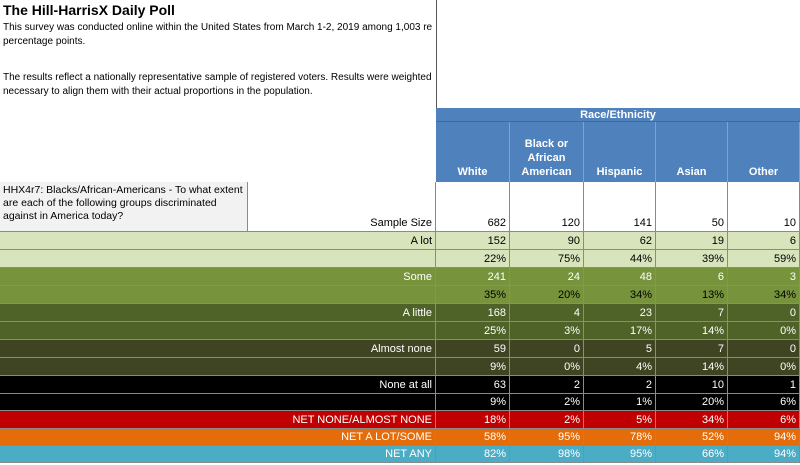 The width and height of the screenshot is (800, 465). Describe the element at coordinates (620, 420) in the screenshot. I see `row-value: 5%` at that location.